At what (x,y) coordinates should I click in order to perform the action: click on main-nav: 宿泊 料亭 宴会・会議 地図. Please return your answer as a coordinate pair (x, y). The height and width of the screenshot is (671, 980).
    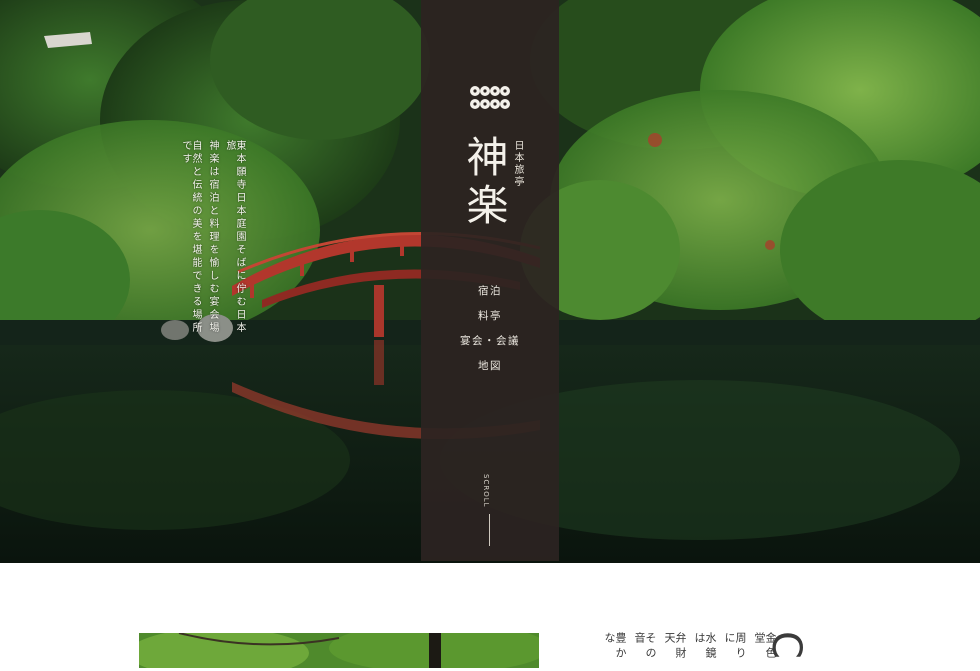
    Looking at the image, I should click on (490, 333).